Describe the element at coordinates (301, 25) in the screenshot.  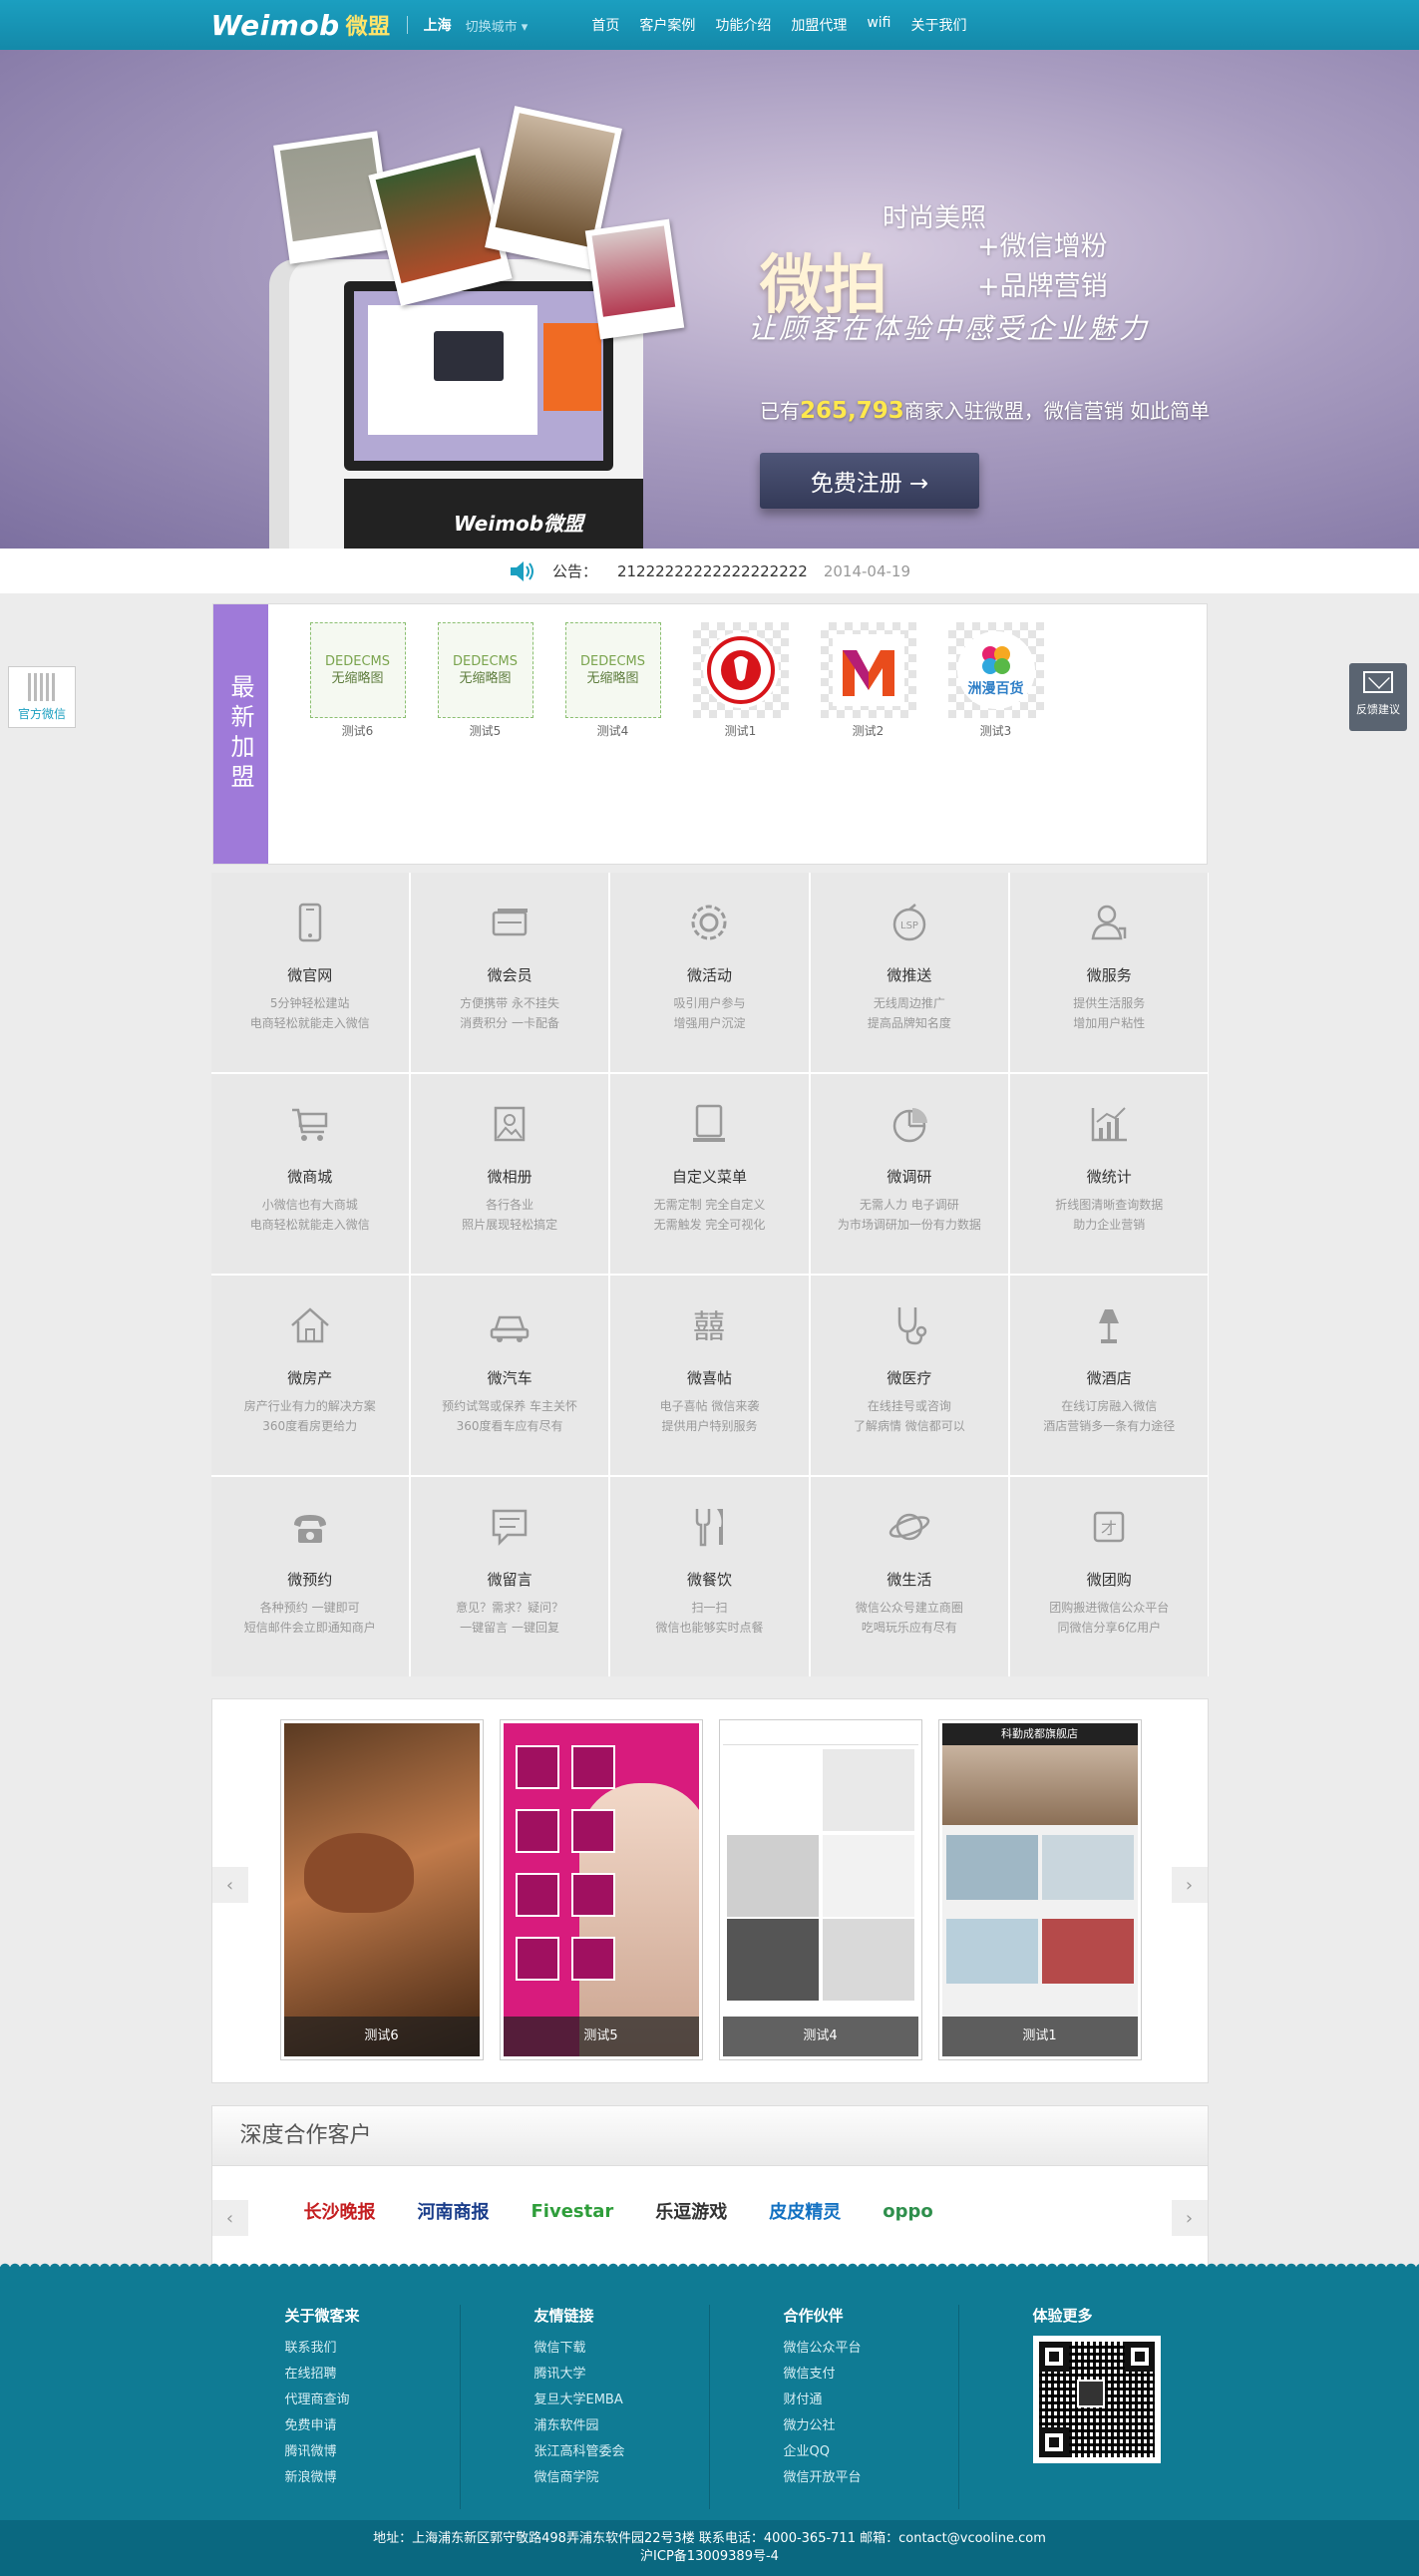
I see `site-logo: Weimob 微盟` at that location.